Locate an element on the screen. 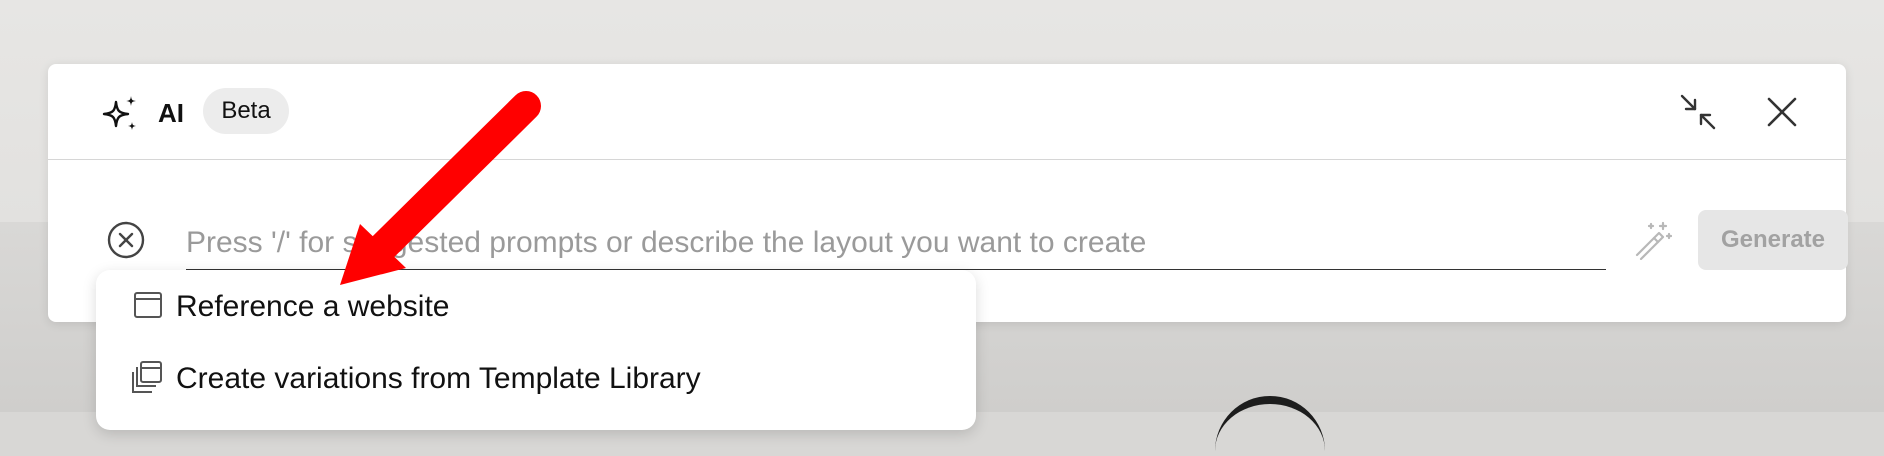  suggestion-reference-website: Reference a website is located at coordinates (536, 306).